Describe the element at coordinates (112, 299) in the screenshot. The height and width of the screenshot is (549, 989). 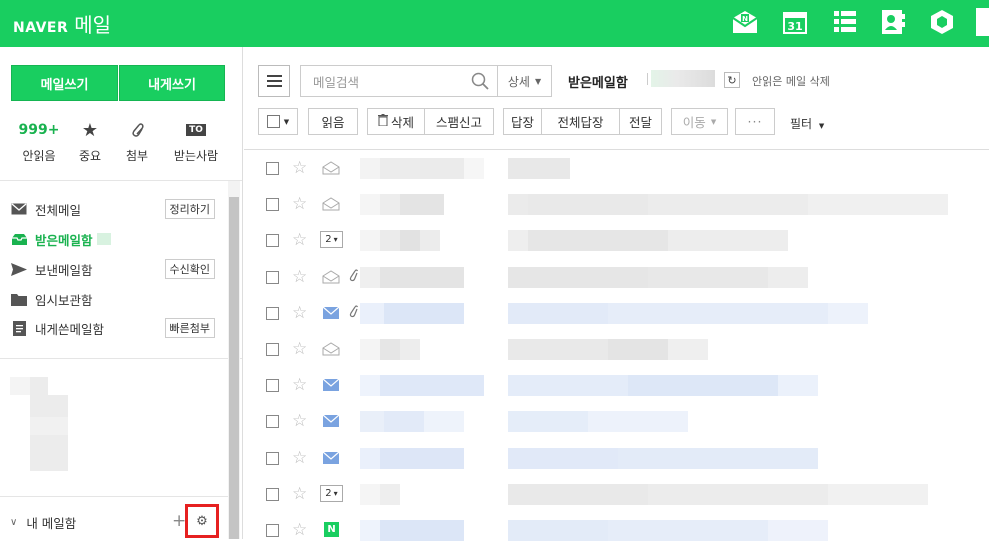
I see `folder-drafts: 임시보관함` at that location.